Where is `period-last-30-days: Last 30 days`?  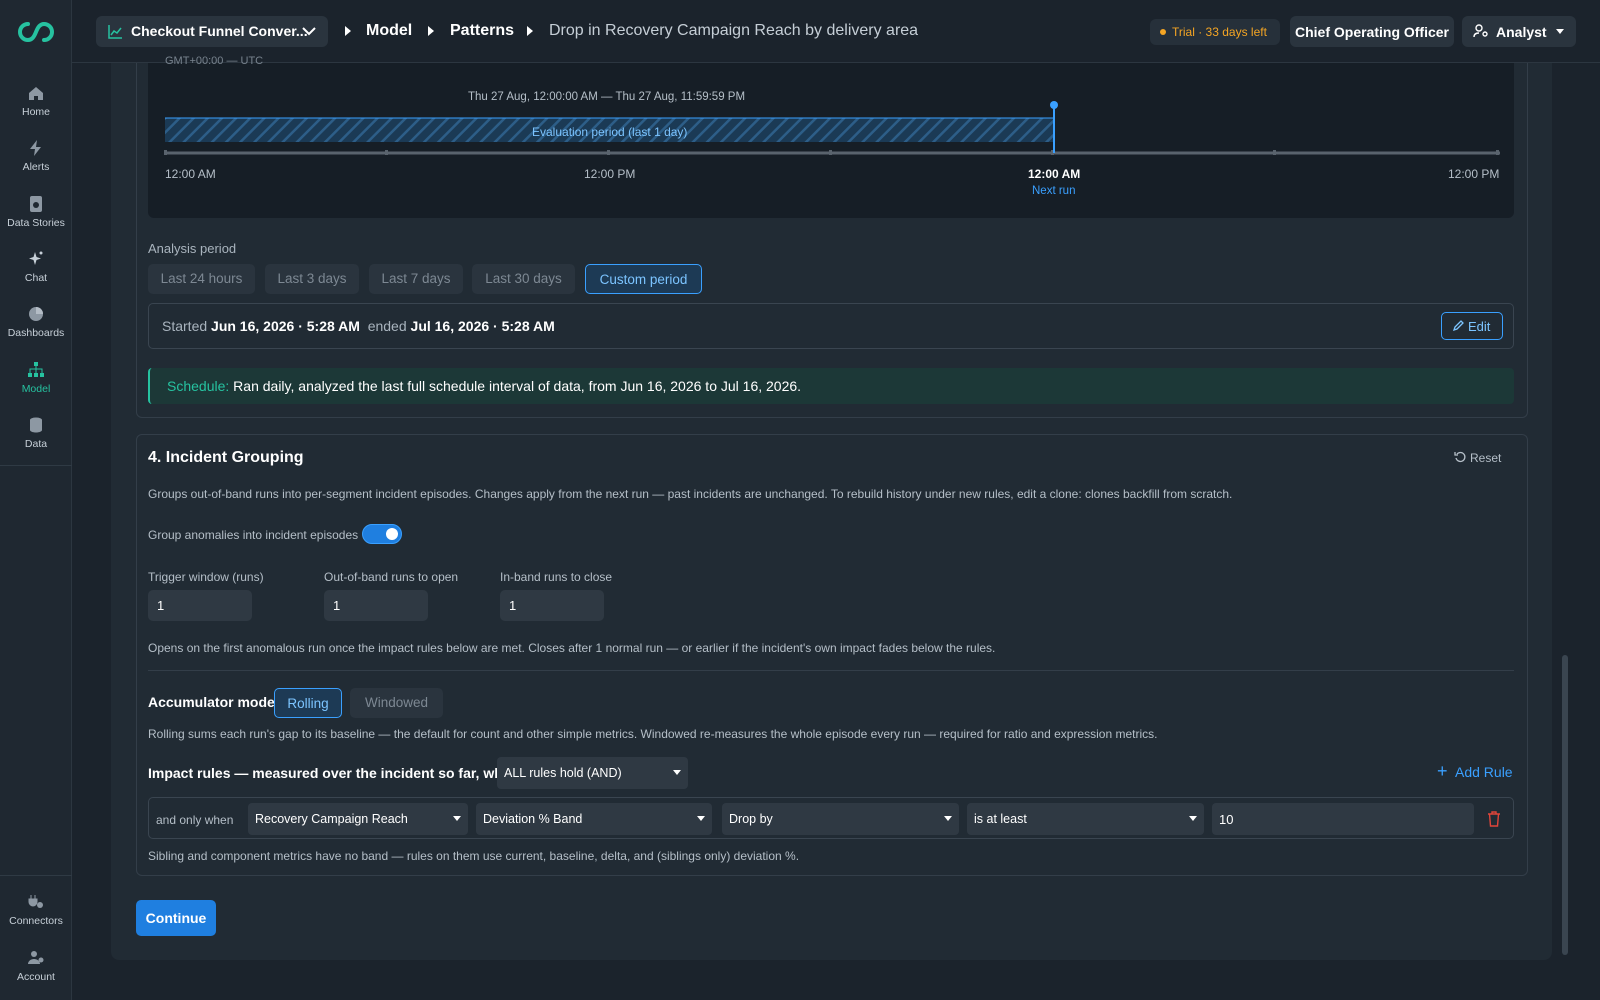 period-last-30-days: Last 30 days is located at coordinates (523, 279).